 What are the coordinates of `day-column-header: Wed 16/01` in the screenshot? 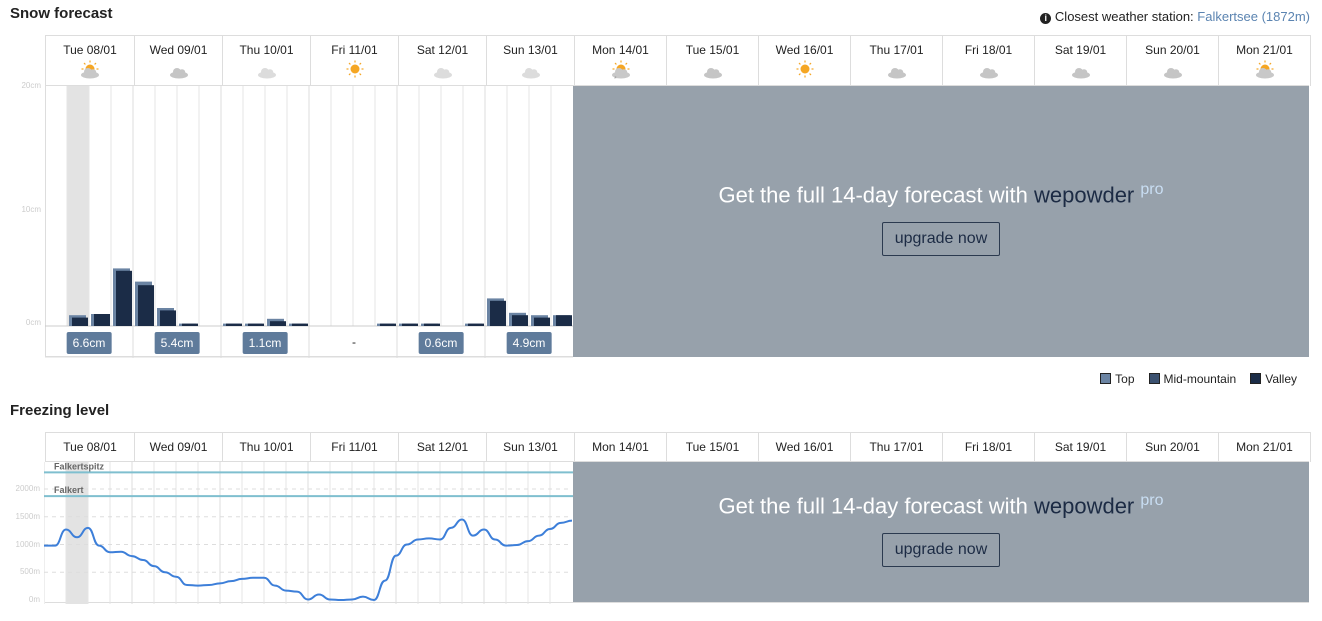 It's located at (804, 61).